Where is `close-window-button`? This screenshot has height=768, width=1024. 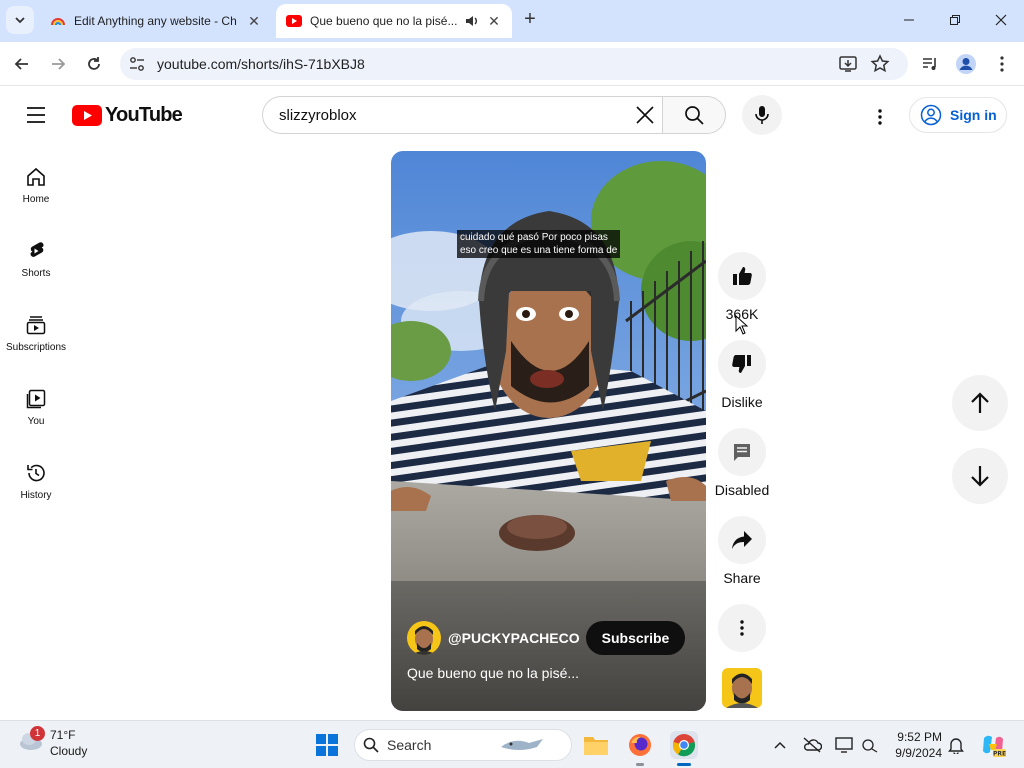
close-window-button is located at coordinates (1001, 20).